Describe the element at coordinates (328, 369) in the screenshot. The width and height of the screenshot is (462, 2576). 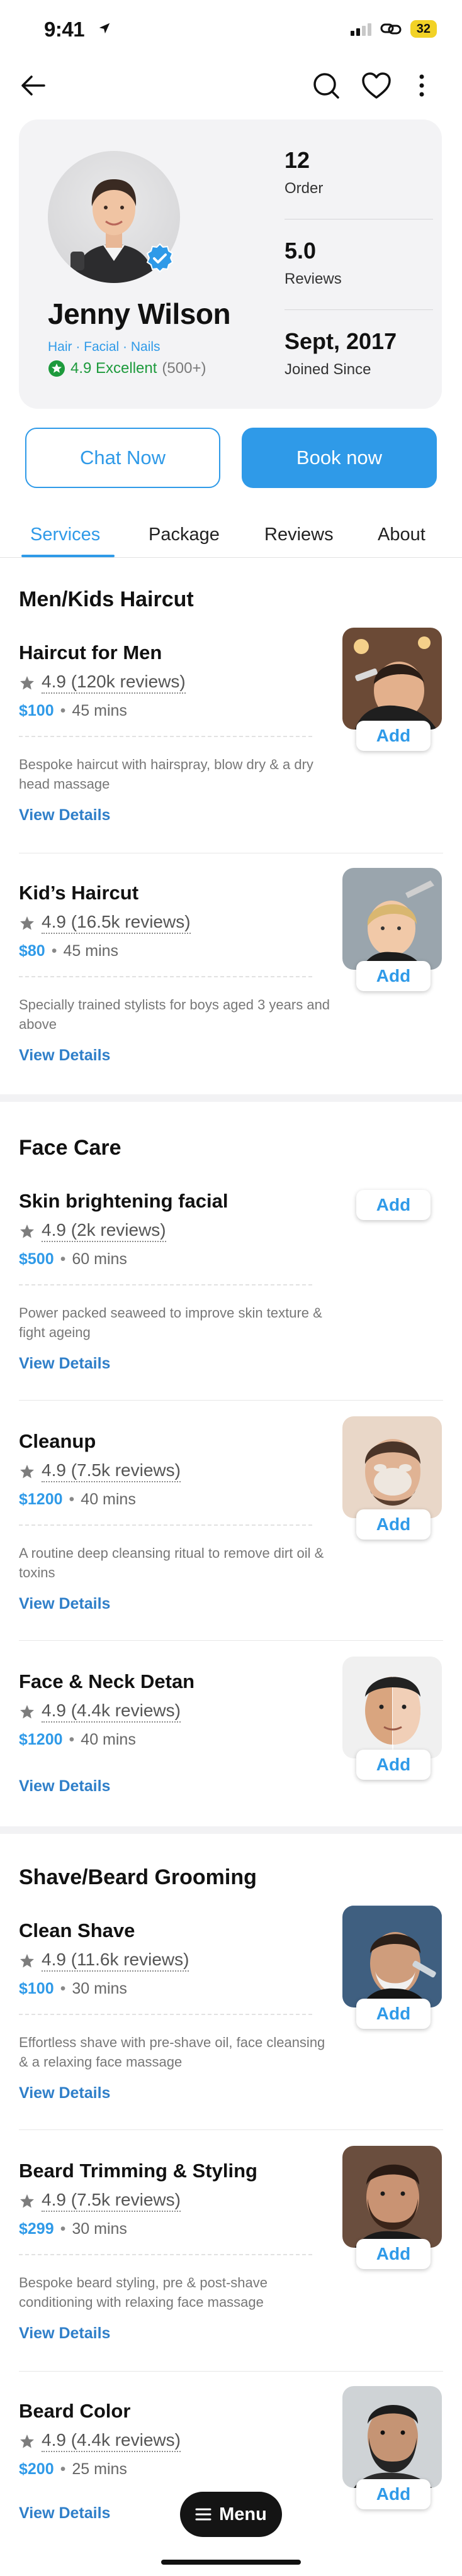
I see `stat-label: Joined Since` at that location.